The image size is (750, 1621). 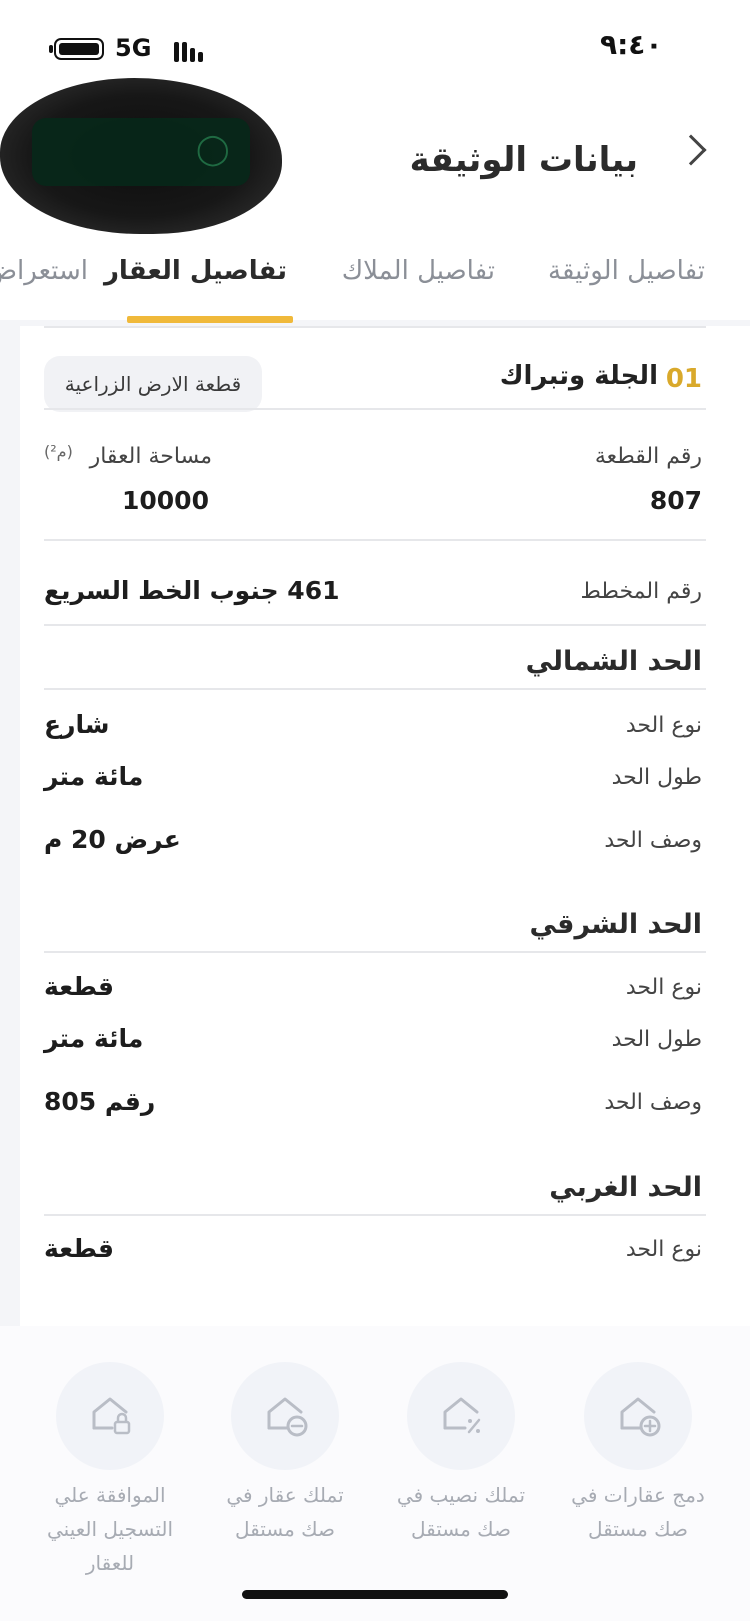 What do you see at coordinates (615, 924) in the screenshot?
I see `east-boundary-title: الحد الشرقي` at bounding box center [615, 924].